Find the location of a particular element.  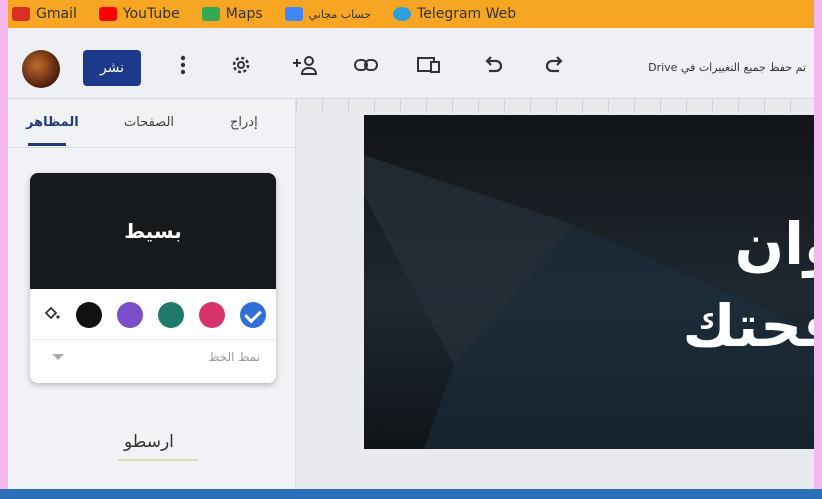

account-icon is located at coordinates (293, 14).